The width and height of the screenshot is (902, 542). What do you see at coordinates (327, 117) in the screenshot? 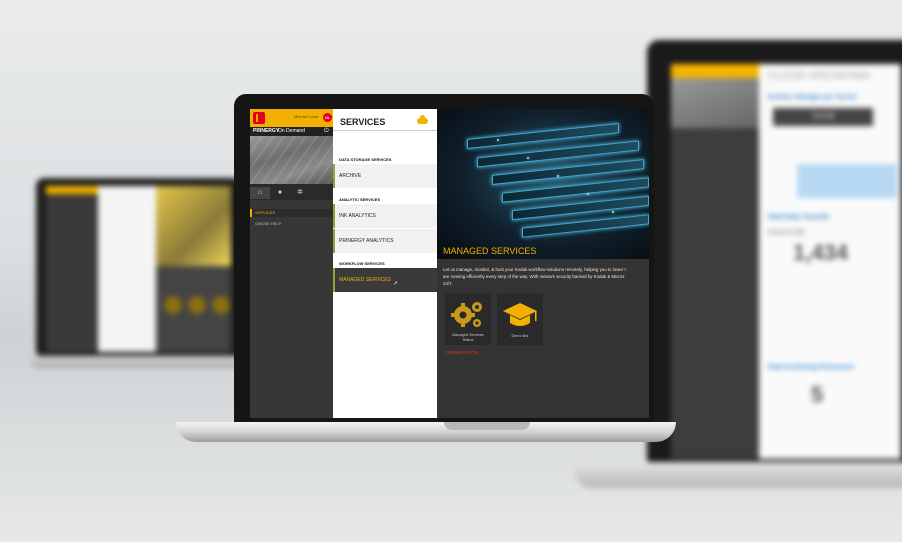
I see `avatar: ML` at bounding box center [327, 117].